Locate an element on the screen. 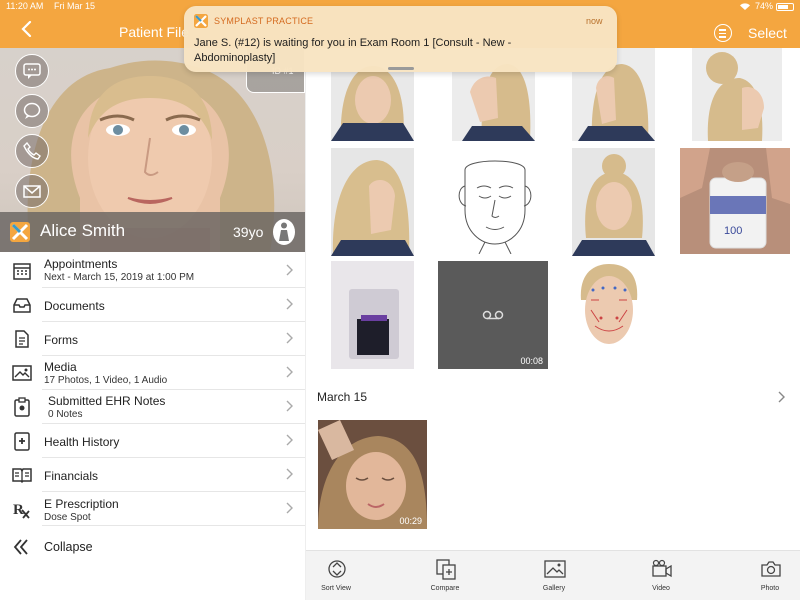 This screenshot has height=600, width=800. video-duration: 00:29 is located at coordinates (410, 521).